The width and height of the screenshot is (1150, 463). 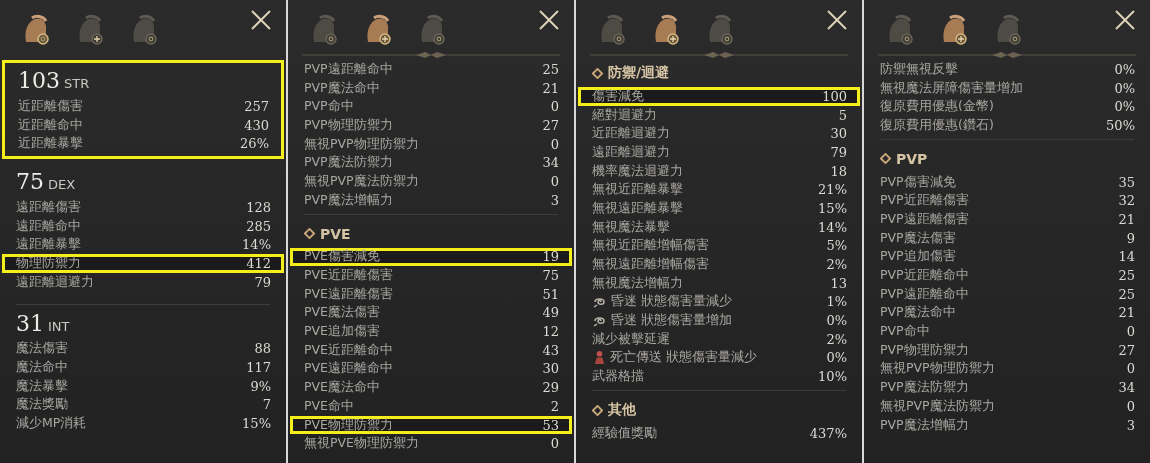 What do you see at coordinates (550, 257) in the screenshot?
I see `stat-value: 19` at bounding box center [550, 257].